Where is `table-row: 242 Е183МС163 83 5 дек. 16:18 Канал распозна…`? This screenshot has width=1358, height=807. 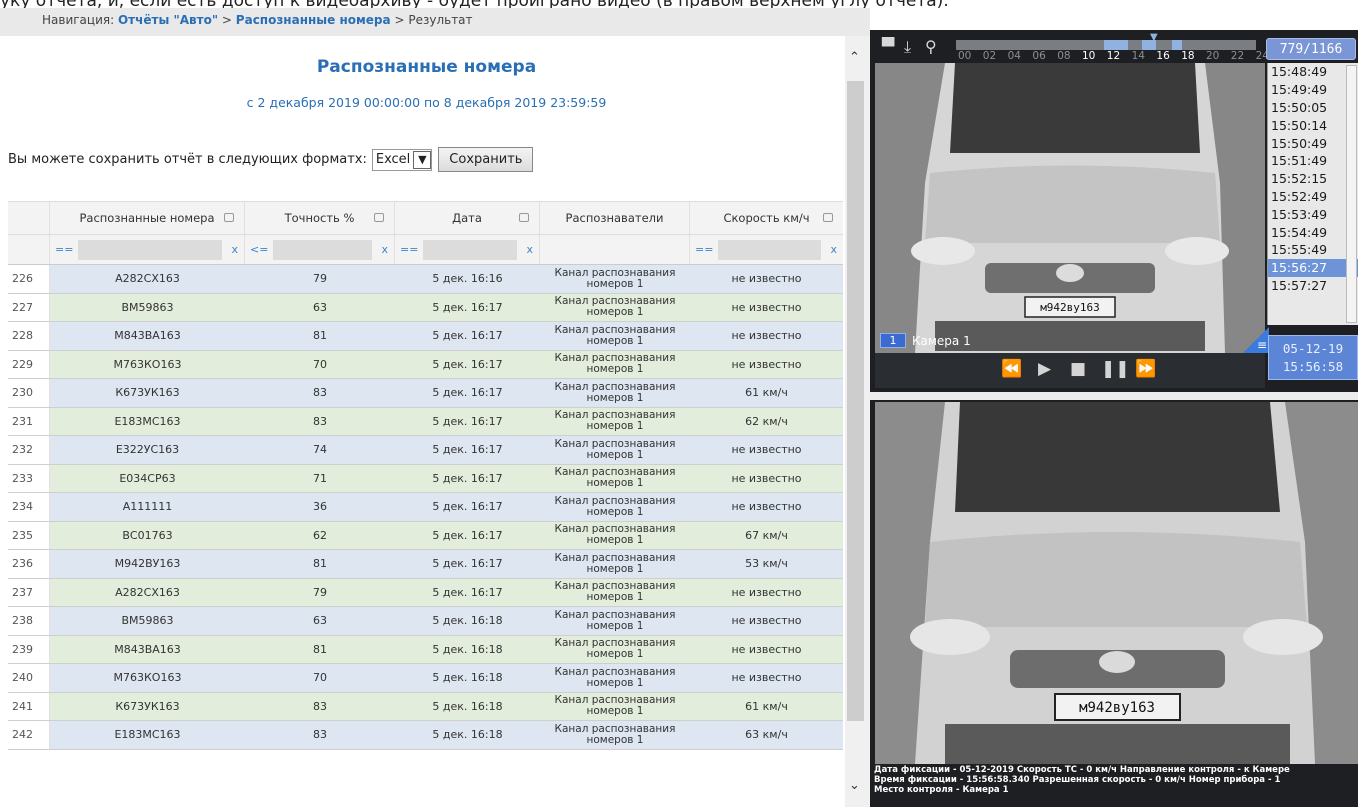 table-row: 242 Е183МС163 83 5 дек. 16:18 Канал распозна… is located at coordinates (425, 735).